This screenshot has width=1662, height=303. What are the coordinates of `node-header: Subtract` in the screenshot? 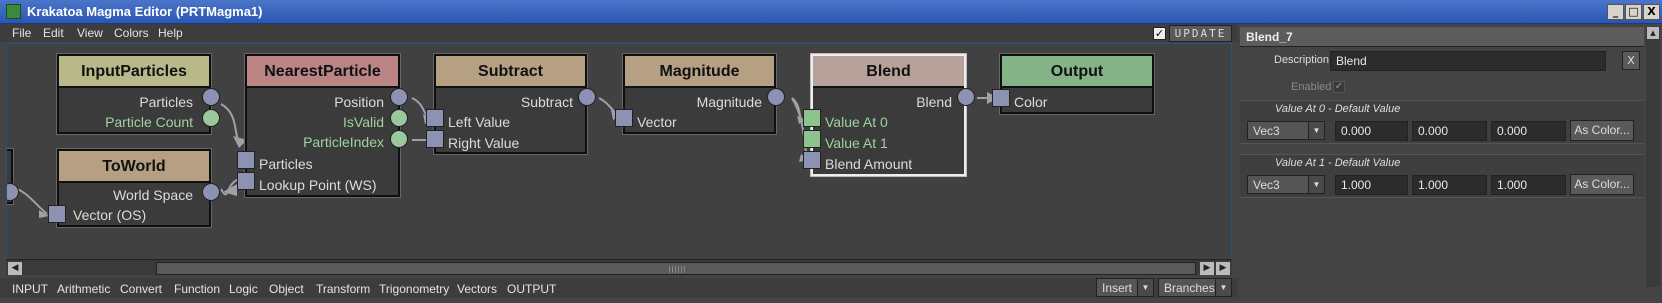 It's located at (510, 72).